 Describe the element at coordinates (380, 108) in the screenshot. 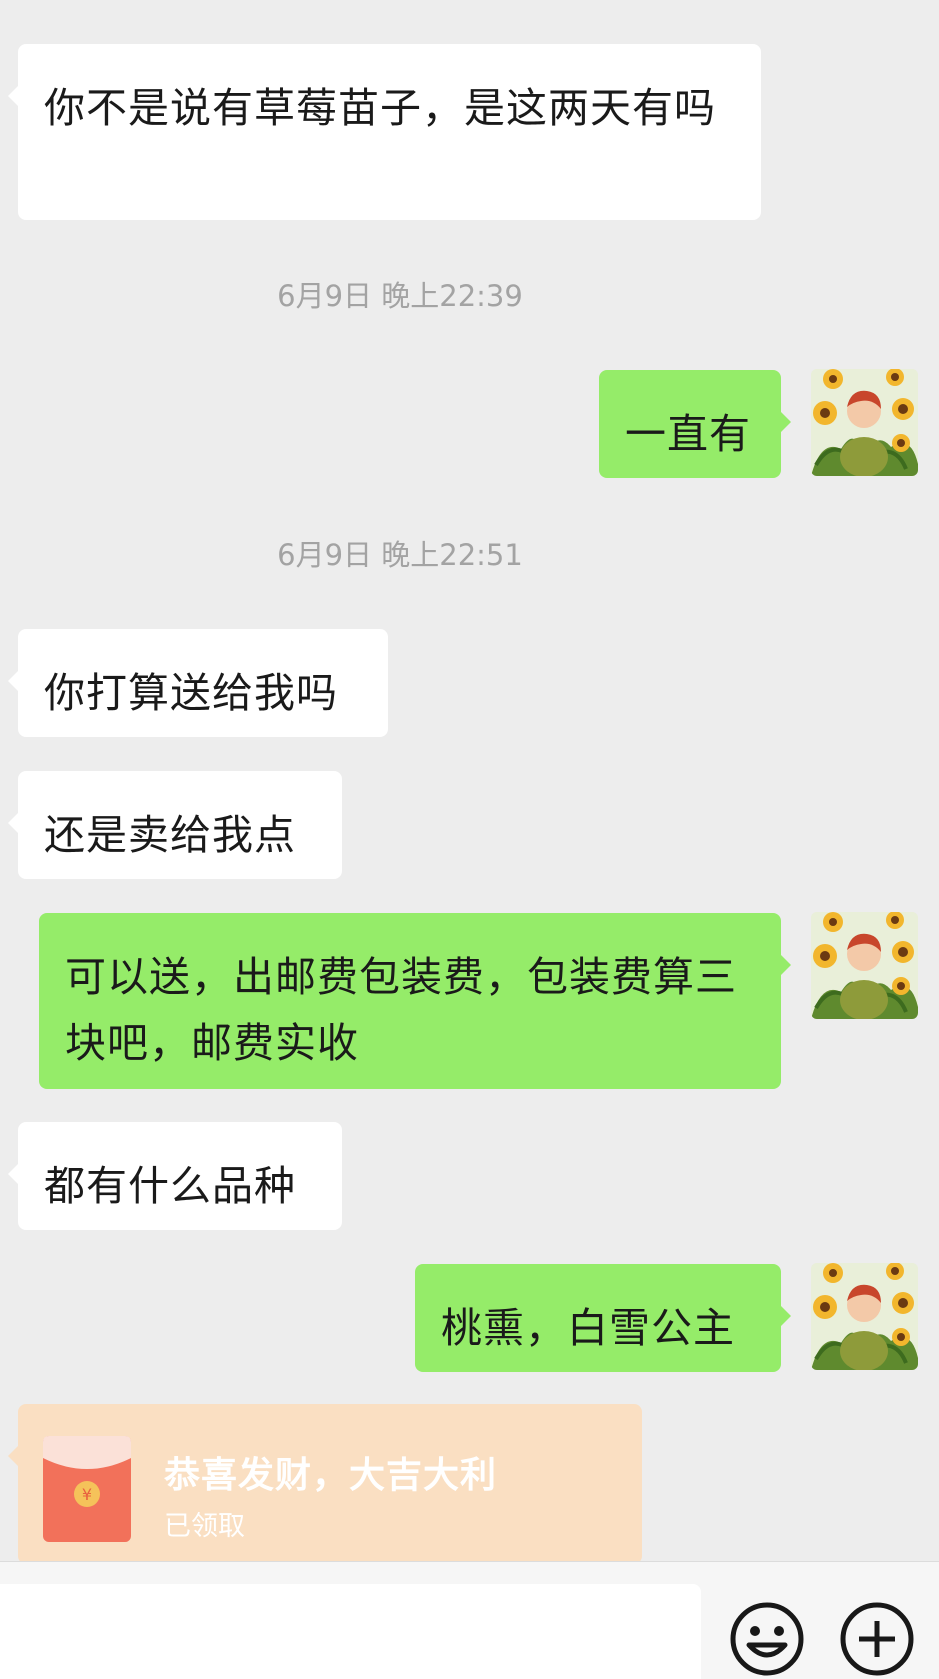

I see `message-text: 你不是说有草莓苗子，是这两天有吗` at that location.